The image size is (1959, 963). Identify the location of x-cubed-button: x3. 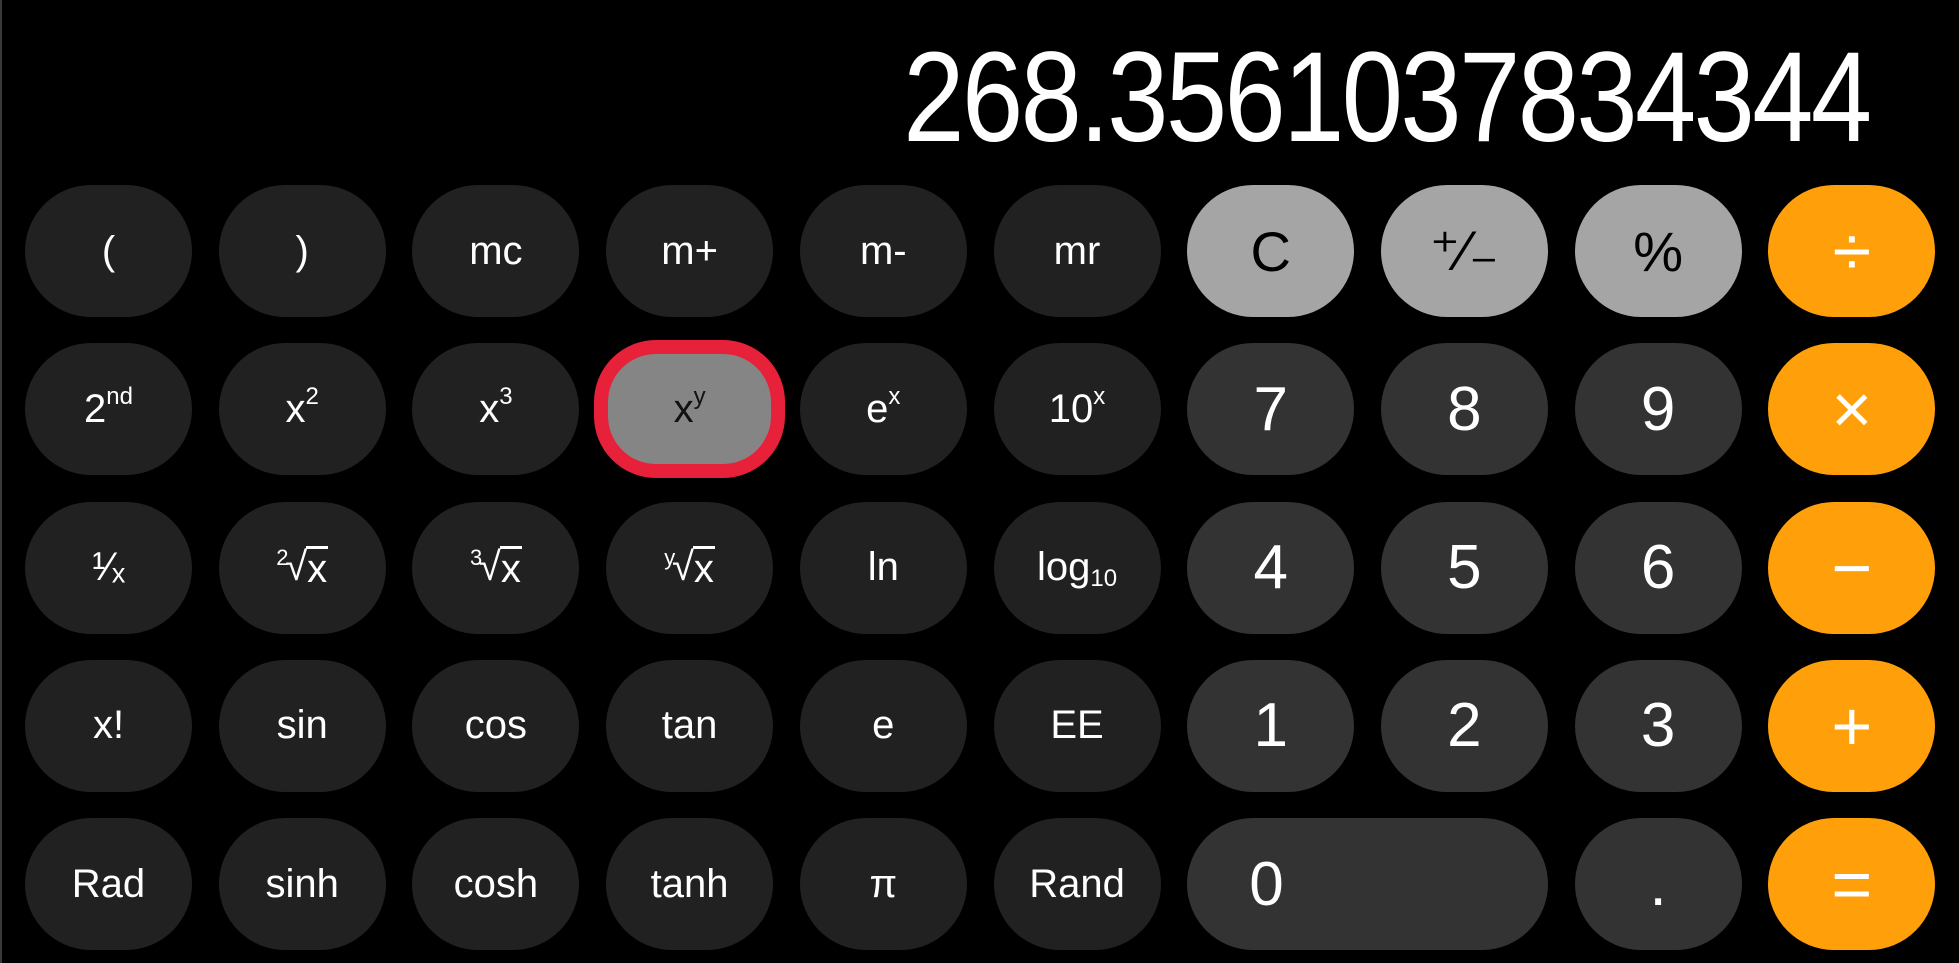
(496, 409).